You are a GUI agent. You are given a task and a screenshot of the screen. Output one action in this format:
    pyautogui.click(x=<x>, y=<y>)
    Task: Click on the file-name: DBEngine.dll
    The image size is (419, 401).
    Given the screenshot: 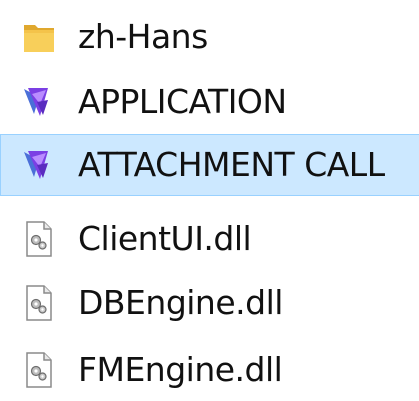 What is the action you would take?
    pyautogui.click(x=180, y=302)
    